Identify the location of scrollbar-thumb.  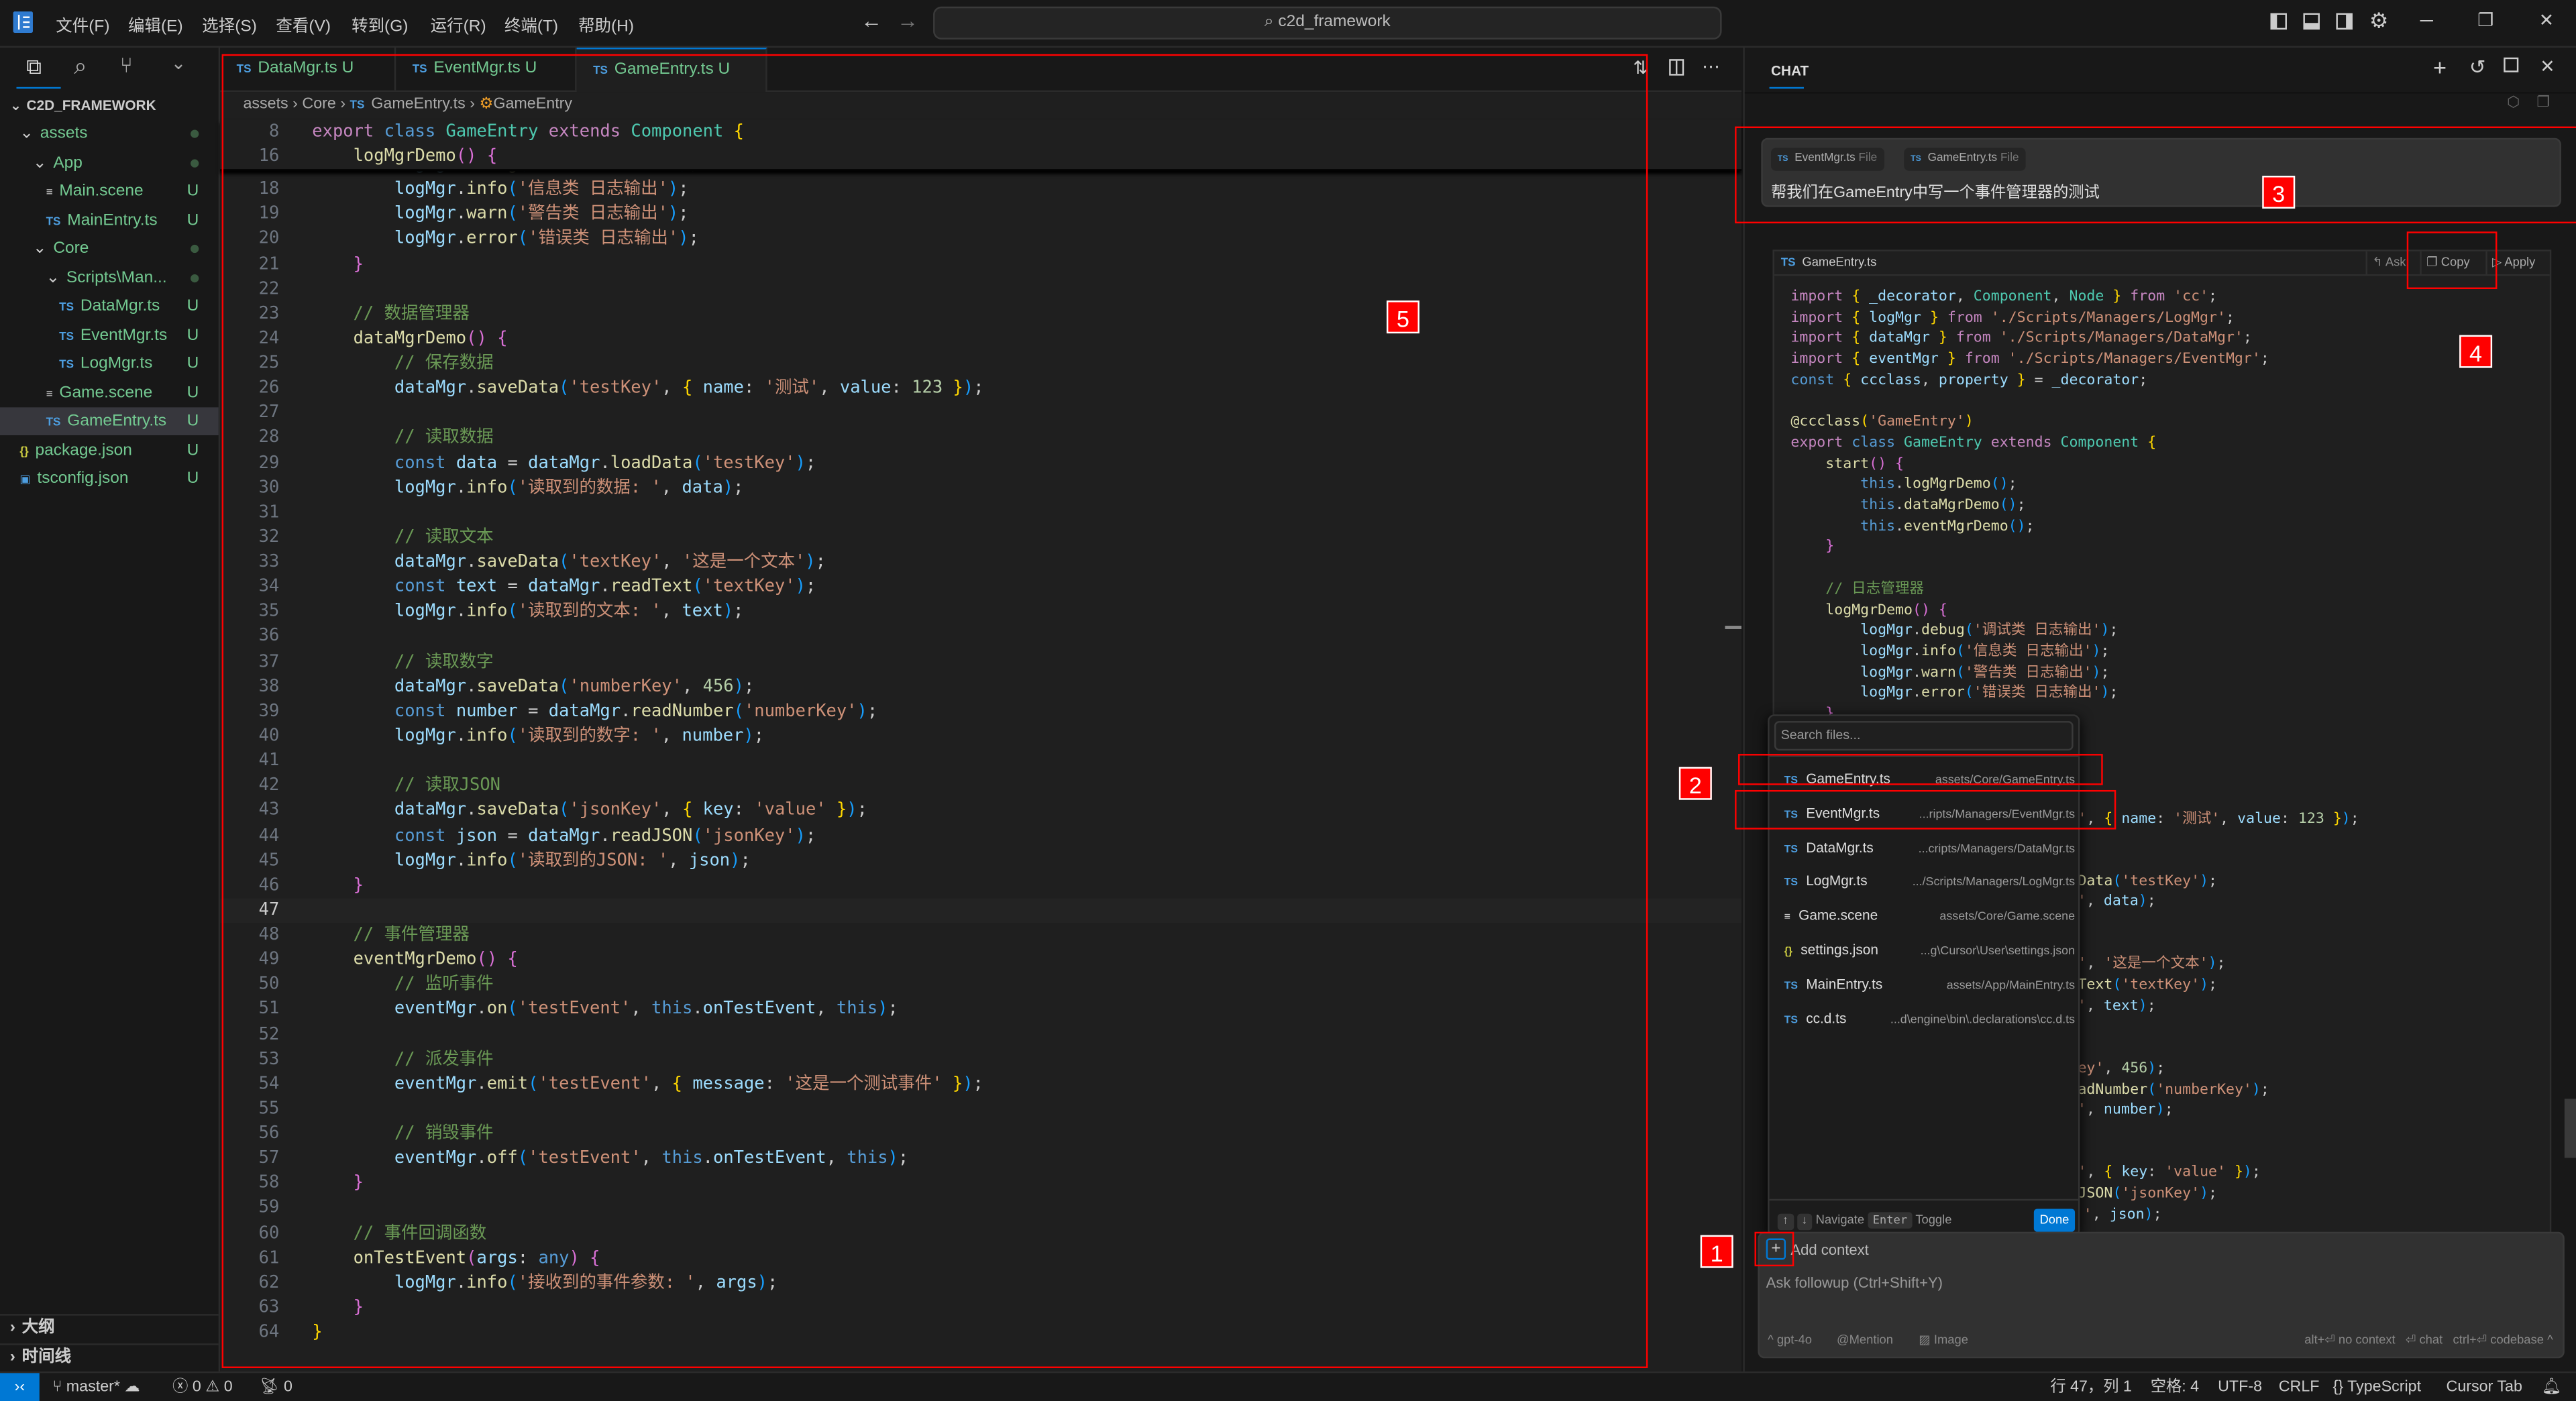
(2570, 1128).